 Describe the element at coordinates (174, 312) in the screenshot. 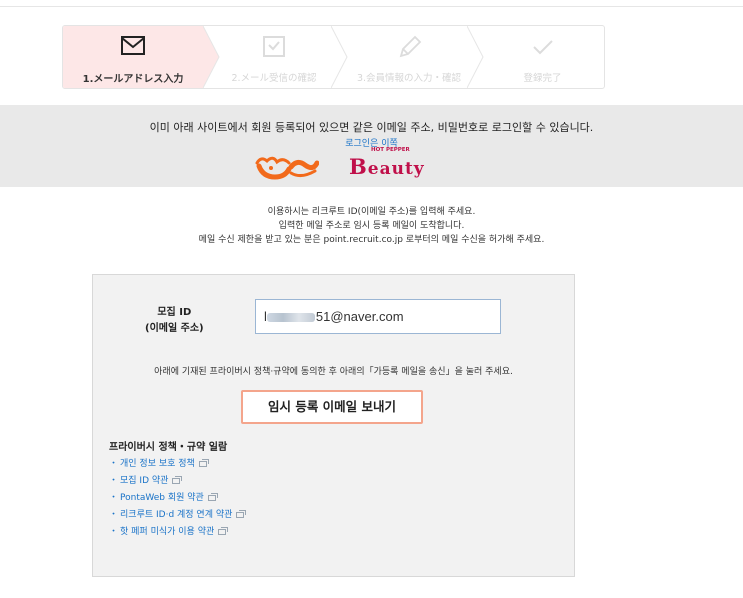

I see `label-line: 모집 ID` at that location.